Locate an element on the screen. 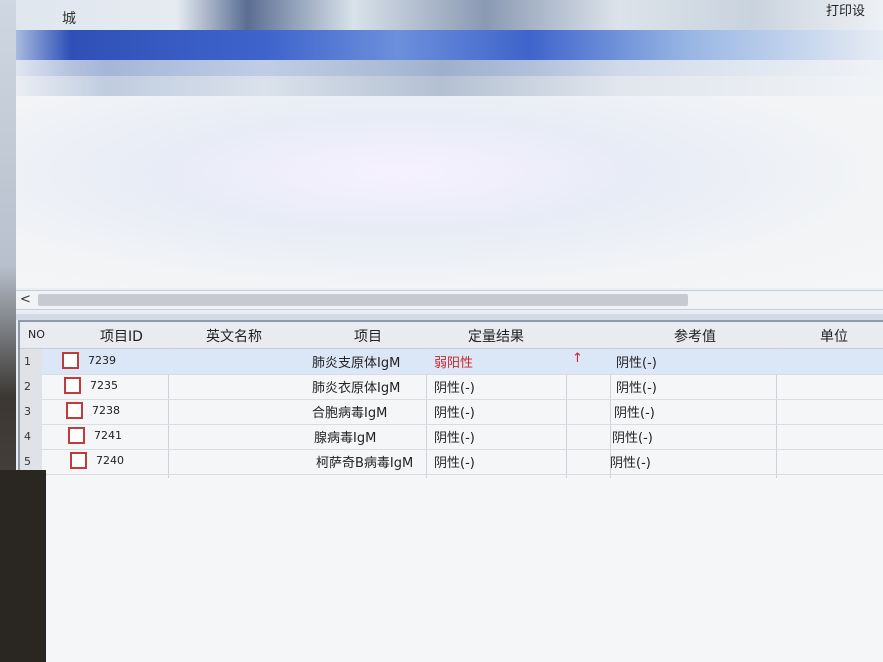 The image size is (883, 662). item-id-cell: 7239 is located at coordinates (102, 360).